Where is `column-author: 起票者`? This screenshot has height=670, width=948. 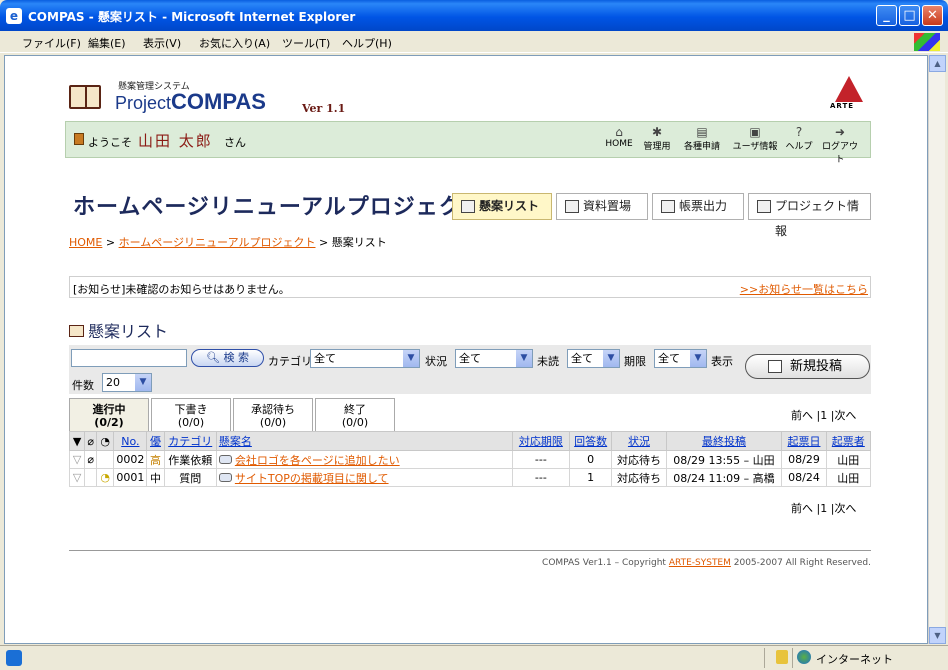
column-author: 起票者 is located at coordinates (848, 441).